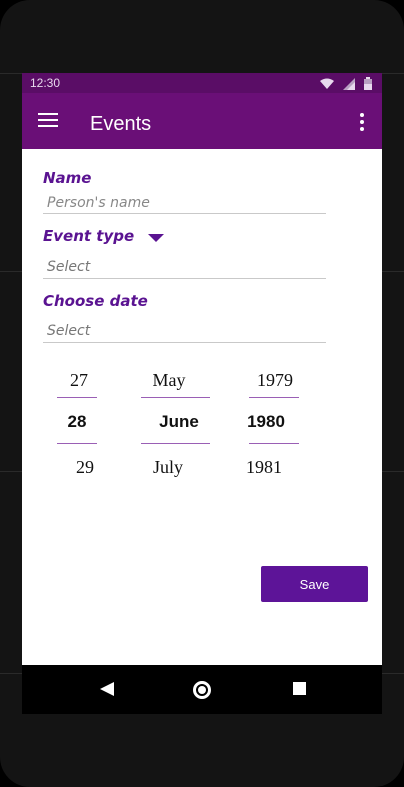 Image resolution: width=404 pixels, height=787 pixels. I want to click on event-type-label: Event type, so click(89, 236).